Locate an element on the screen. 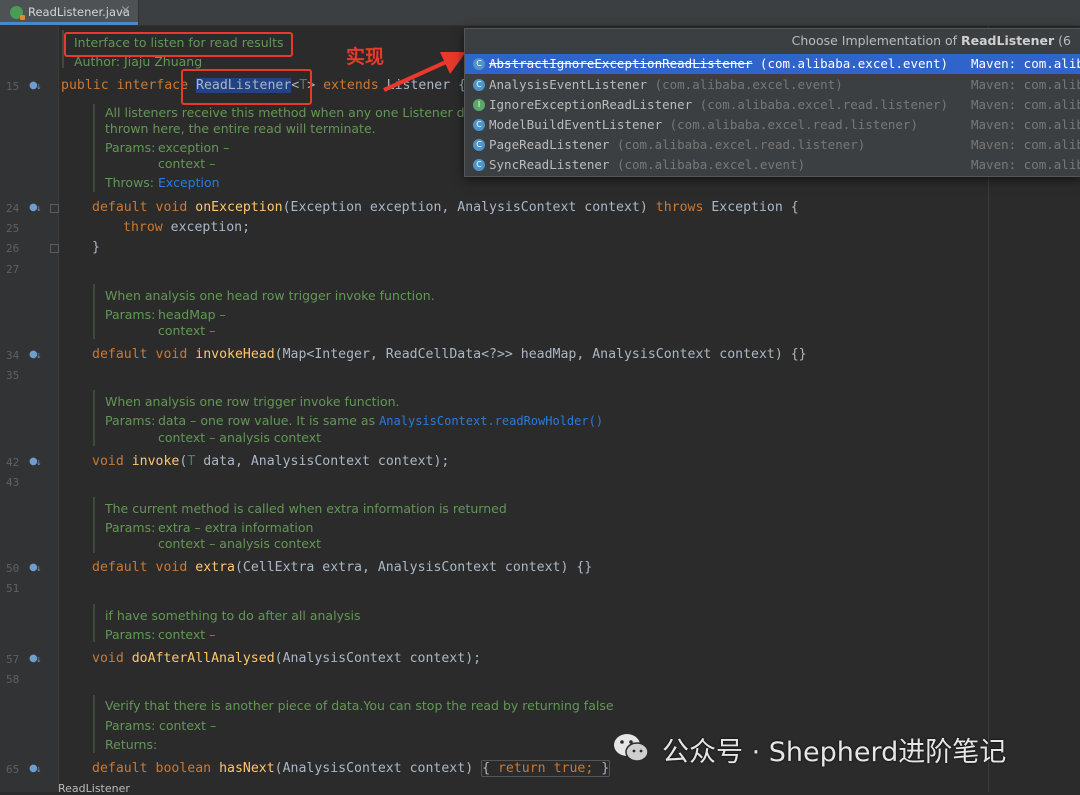 The image size is (1080, 795). doc-param: extra – extra information is located at coordinates (236, 527).